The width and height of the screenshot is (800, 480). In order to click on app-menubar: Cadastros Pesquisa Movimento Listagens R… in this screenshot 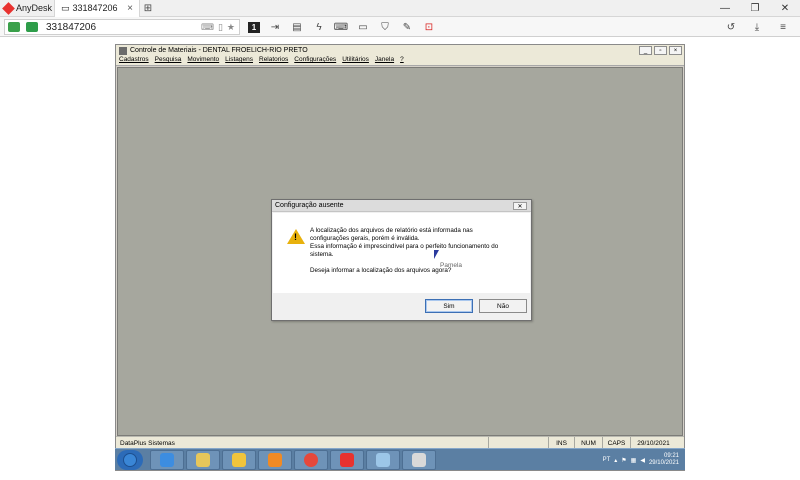, I will do `click(400, 61)`.